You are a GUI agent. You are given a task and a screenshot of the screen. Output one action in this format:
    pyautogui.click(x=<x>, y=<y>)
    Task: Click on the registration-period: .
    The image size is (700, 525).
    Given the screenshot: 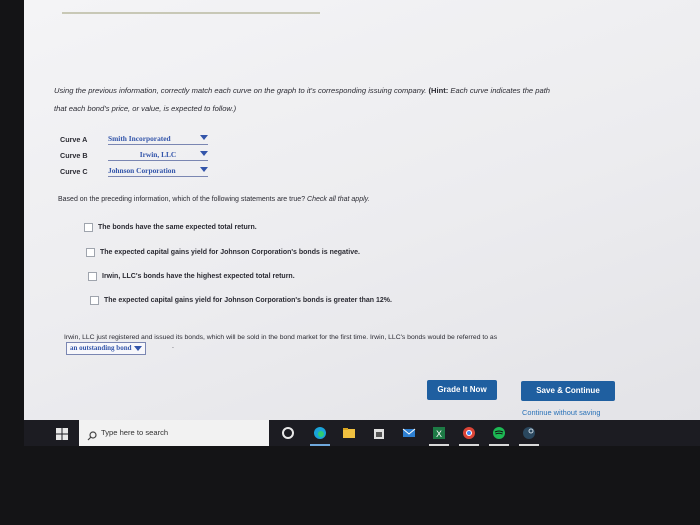 What is the action you would take?
    pyautogui.click(x=173, y=346)
    